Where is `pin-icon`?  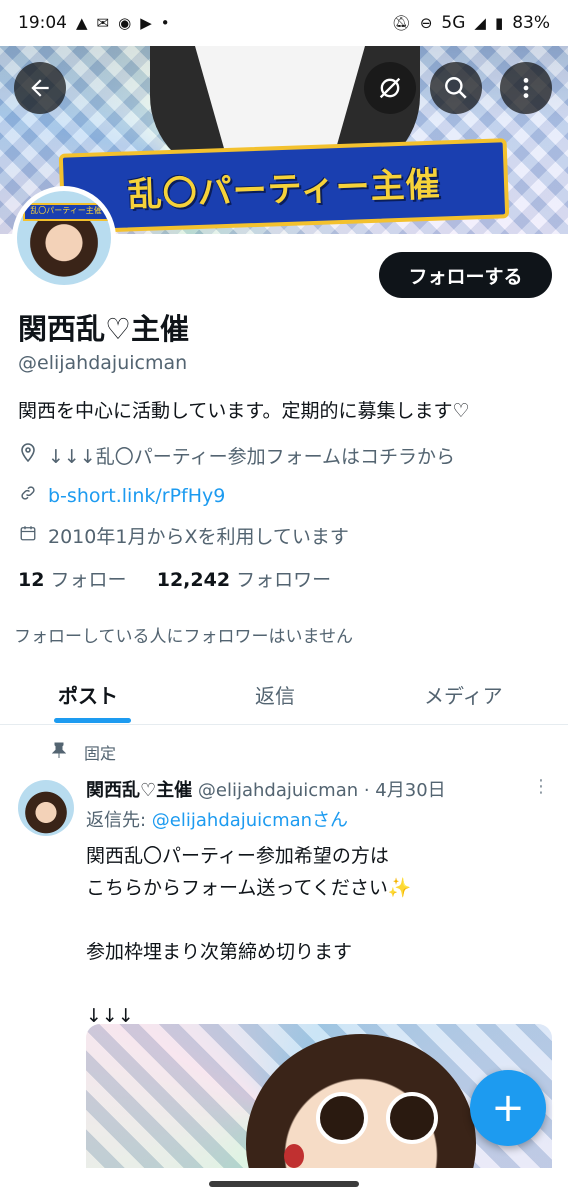
pin-icon is located at coordinates (59, 752).